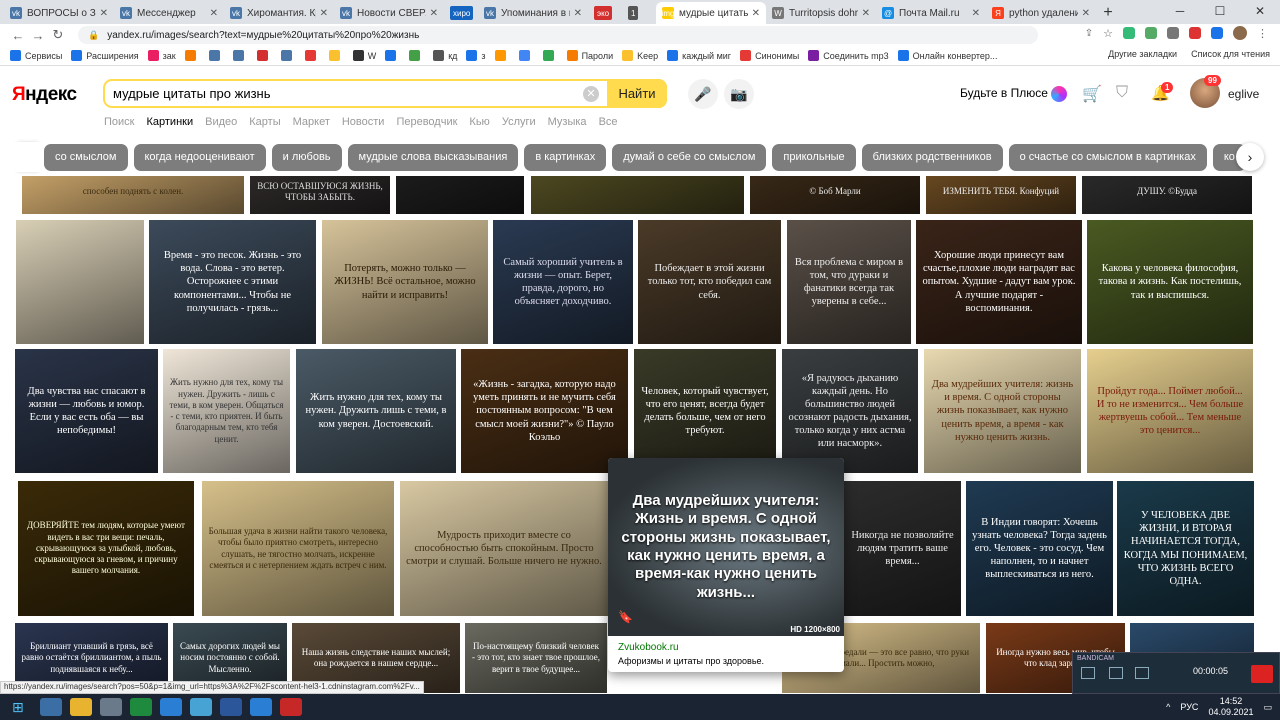 Image resolution: width=1280 pixels, height=720 pixels. What do you see at coordinates (264, 122) in the screenshot?
I see `service-link: Карты` at bounding box center [264, 122].